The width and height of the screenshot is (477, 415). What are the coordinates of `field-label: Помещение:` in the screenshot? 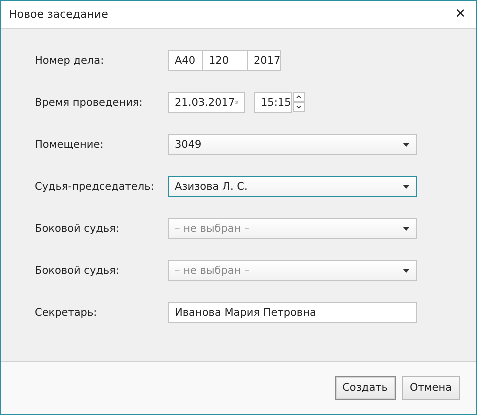 It's located at (70, 144).